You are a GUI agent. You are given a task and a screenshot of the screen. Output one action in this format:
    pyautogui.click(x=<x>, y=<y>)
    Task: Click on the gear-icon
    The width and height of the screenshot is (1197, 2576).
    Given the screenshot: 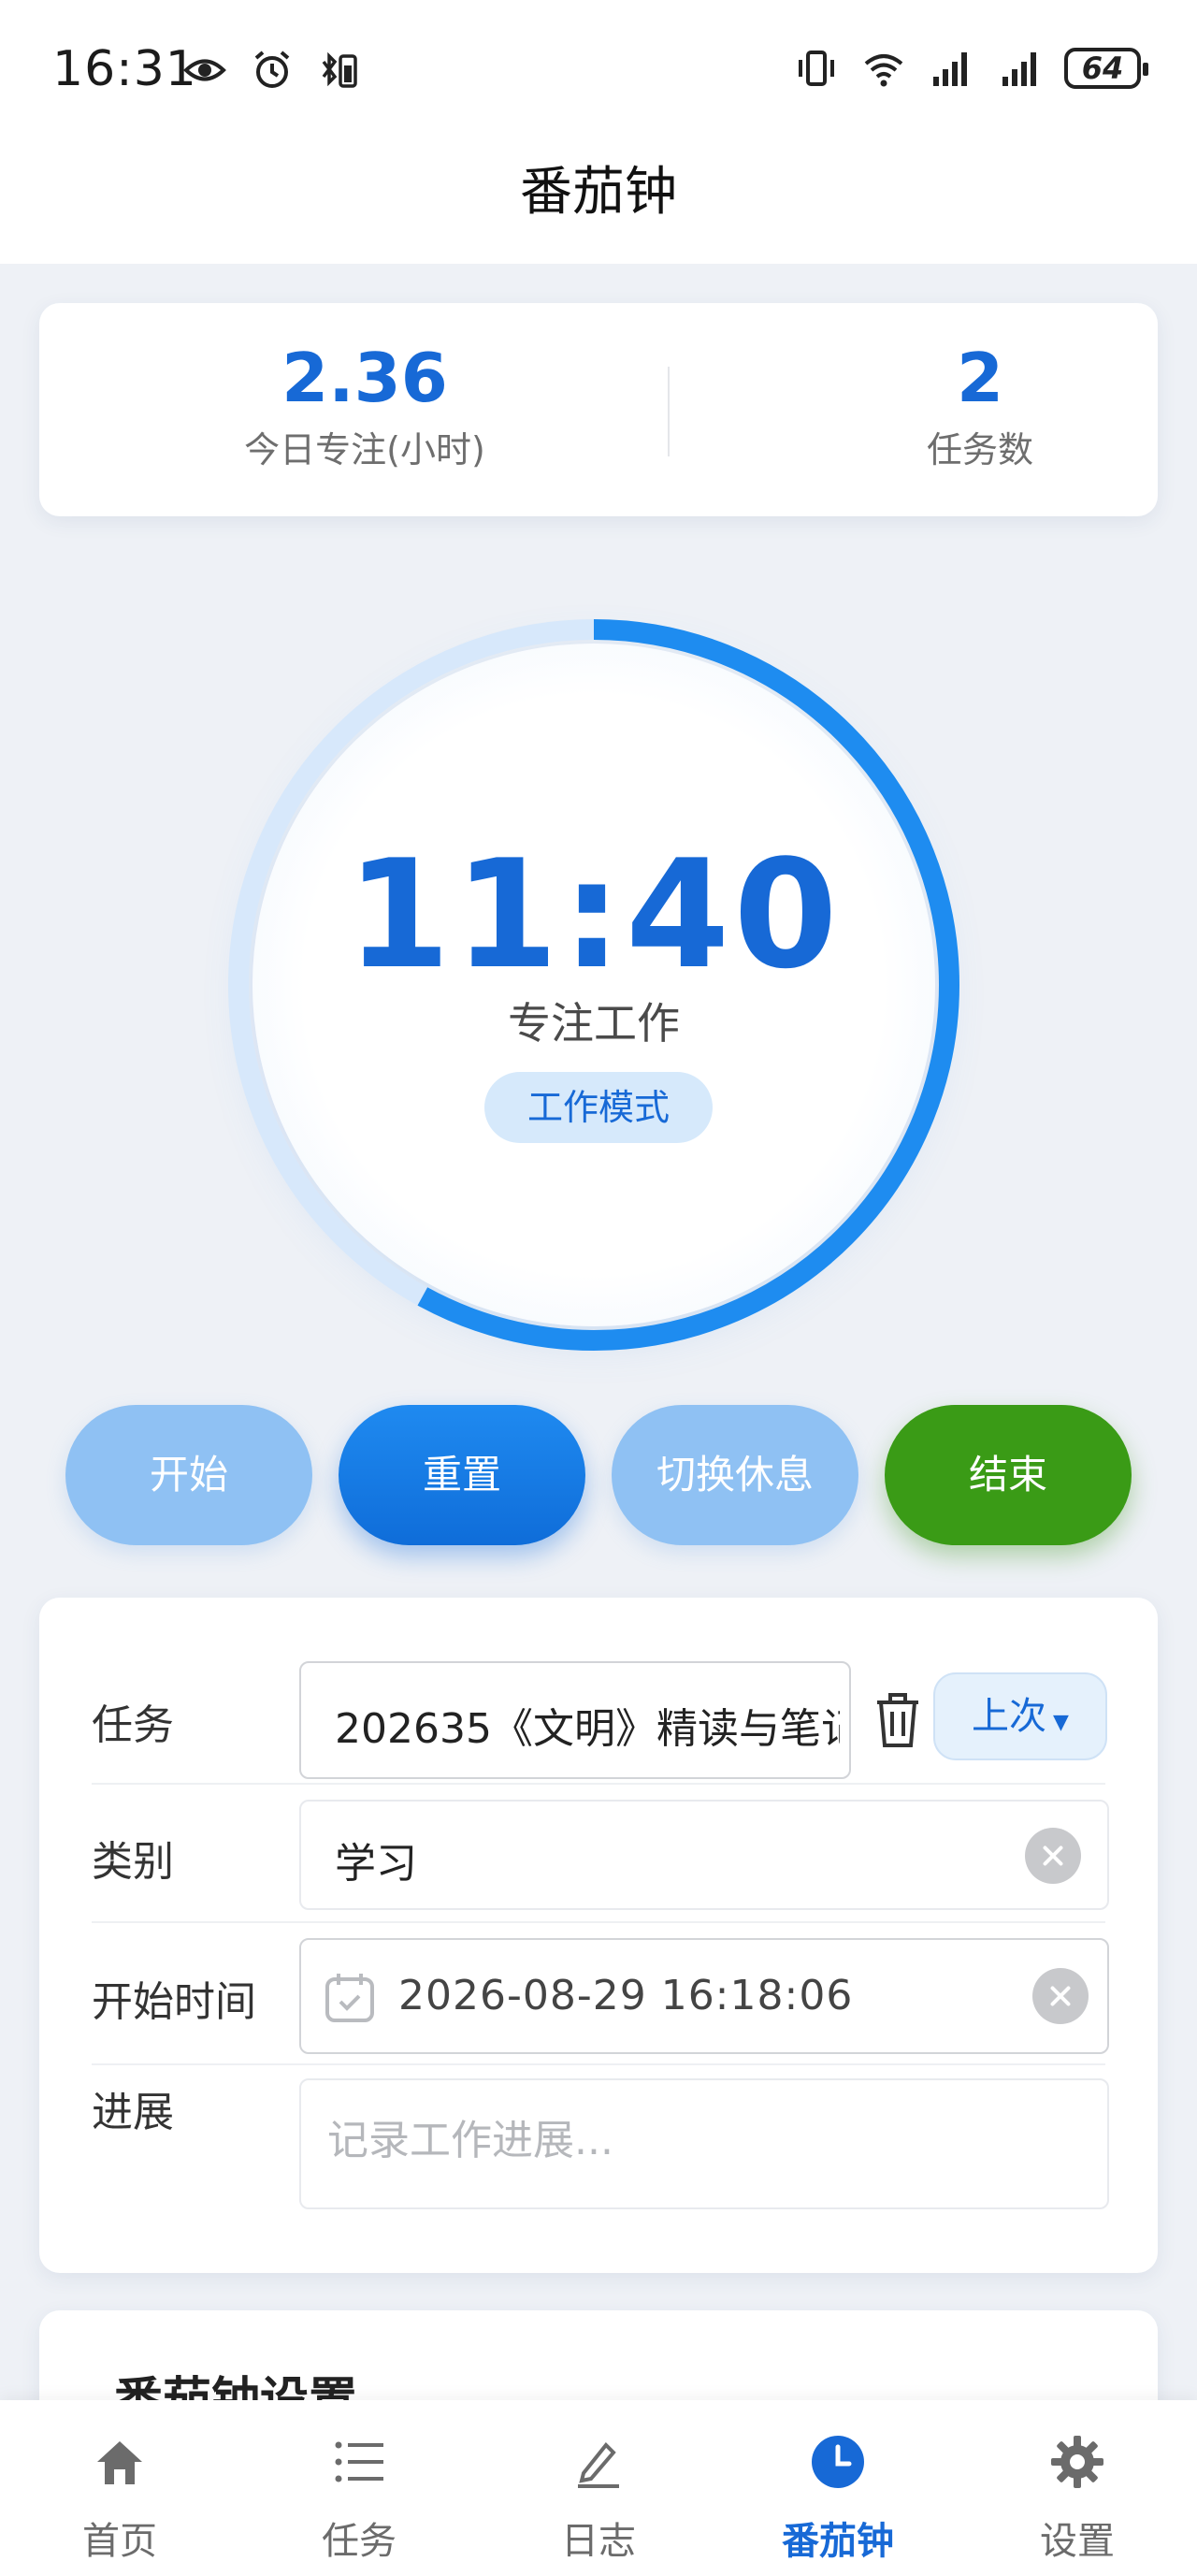 What is the action you would take?
    pyautogui.click(x=1077, y=2462)
    